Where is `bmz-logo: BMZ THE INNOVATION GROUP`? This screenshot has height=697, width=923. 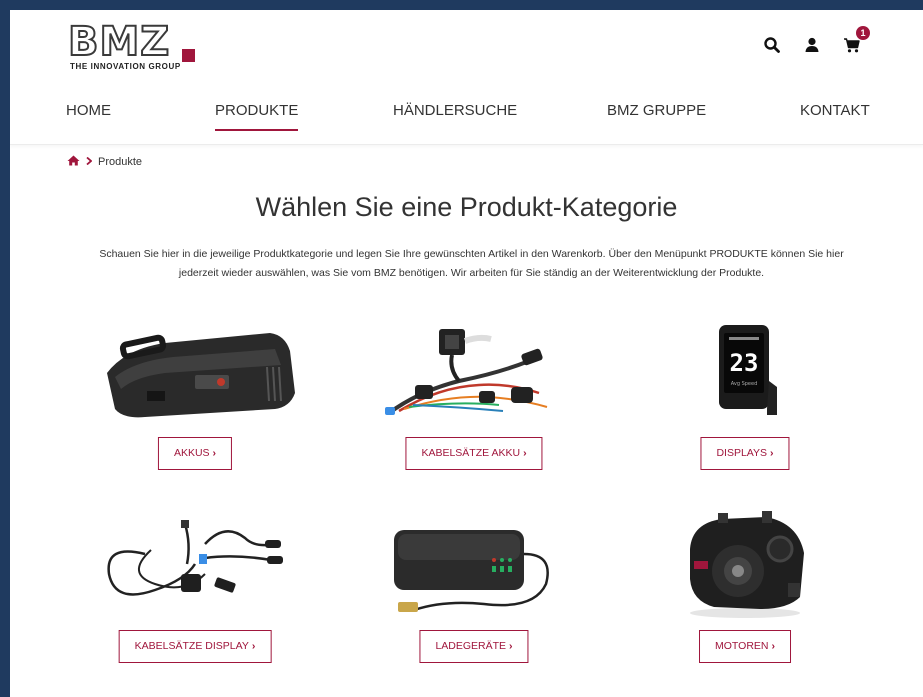 bmz-logo: BMZ THE INNOVATION GROUP is located at coordinates (131, 46).